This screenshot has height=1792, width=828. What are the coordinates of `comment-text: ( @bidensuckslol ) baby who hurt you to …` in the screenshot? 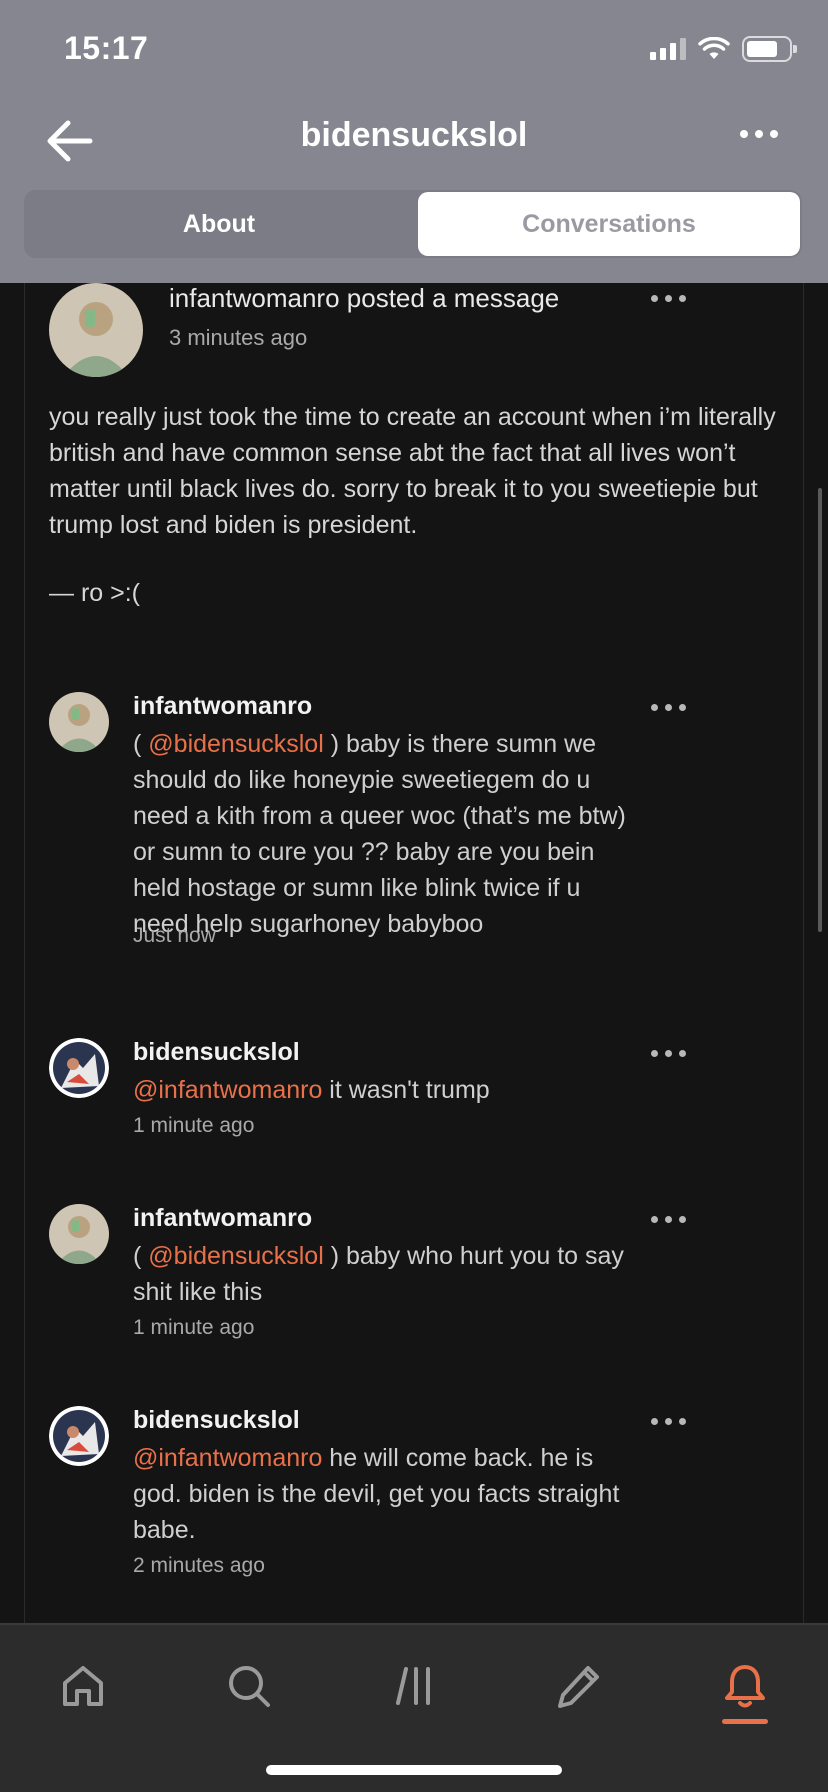 It's located at (378, 1274).